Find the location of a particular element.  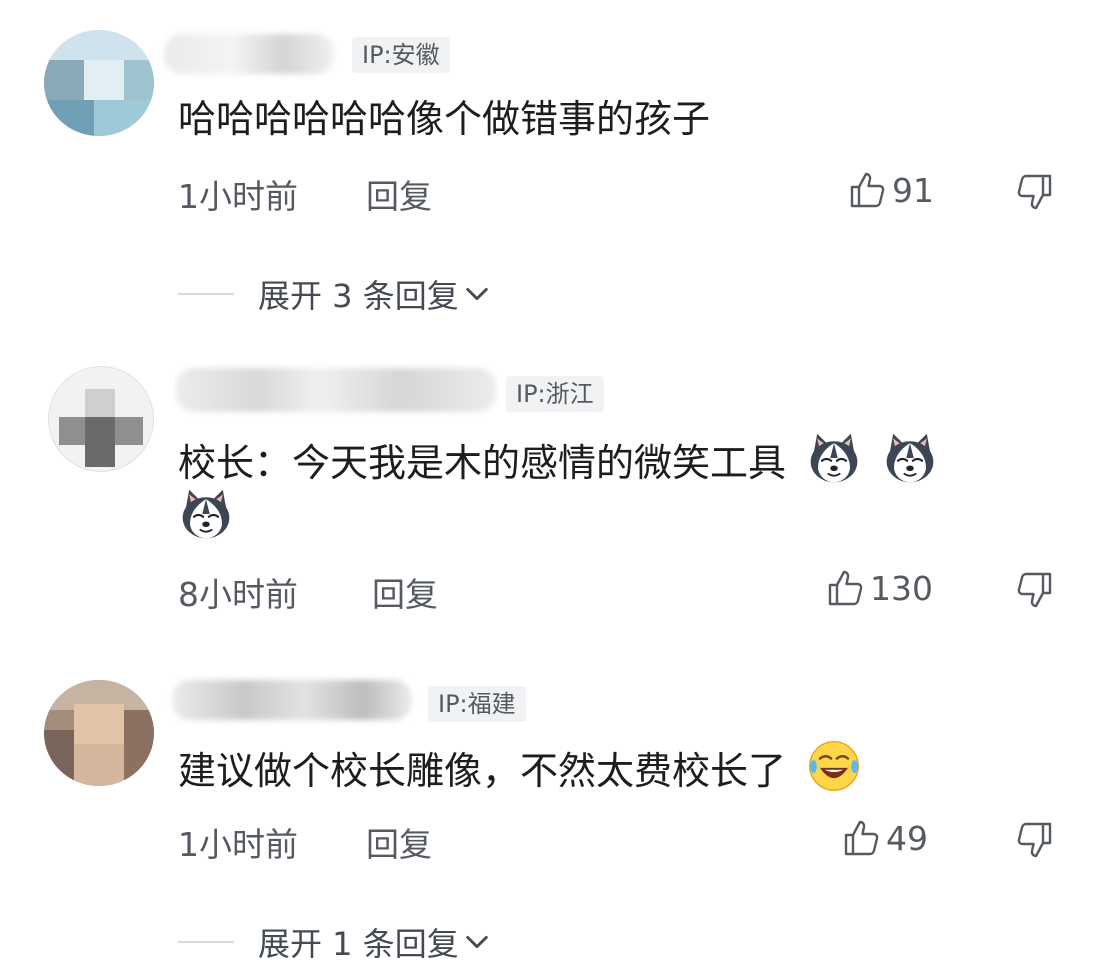

comment-text-body: 哈哈哈哈哈哈像个做错事的孩子 is located at coordinates (444, 119).